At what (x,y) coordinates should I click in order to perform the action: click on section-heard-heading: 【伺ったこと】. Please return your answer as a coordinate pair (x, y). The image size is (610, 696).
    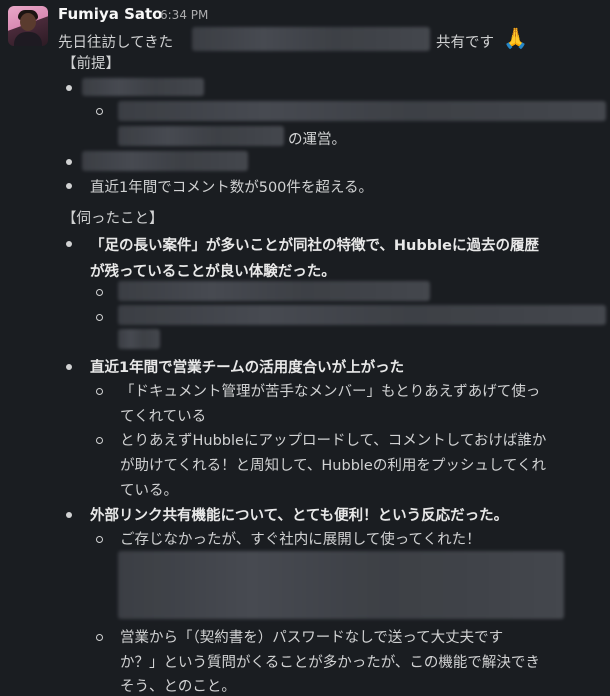
    Looking at the image, I should click on (113, 219).